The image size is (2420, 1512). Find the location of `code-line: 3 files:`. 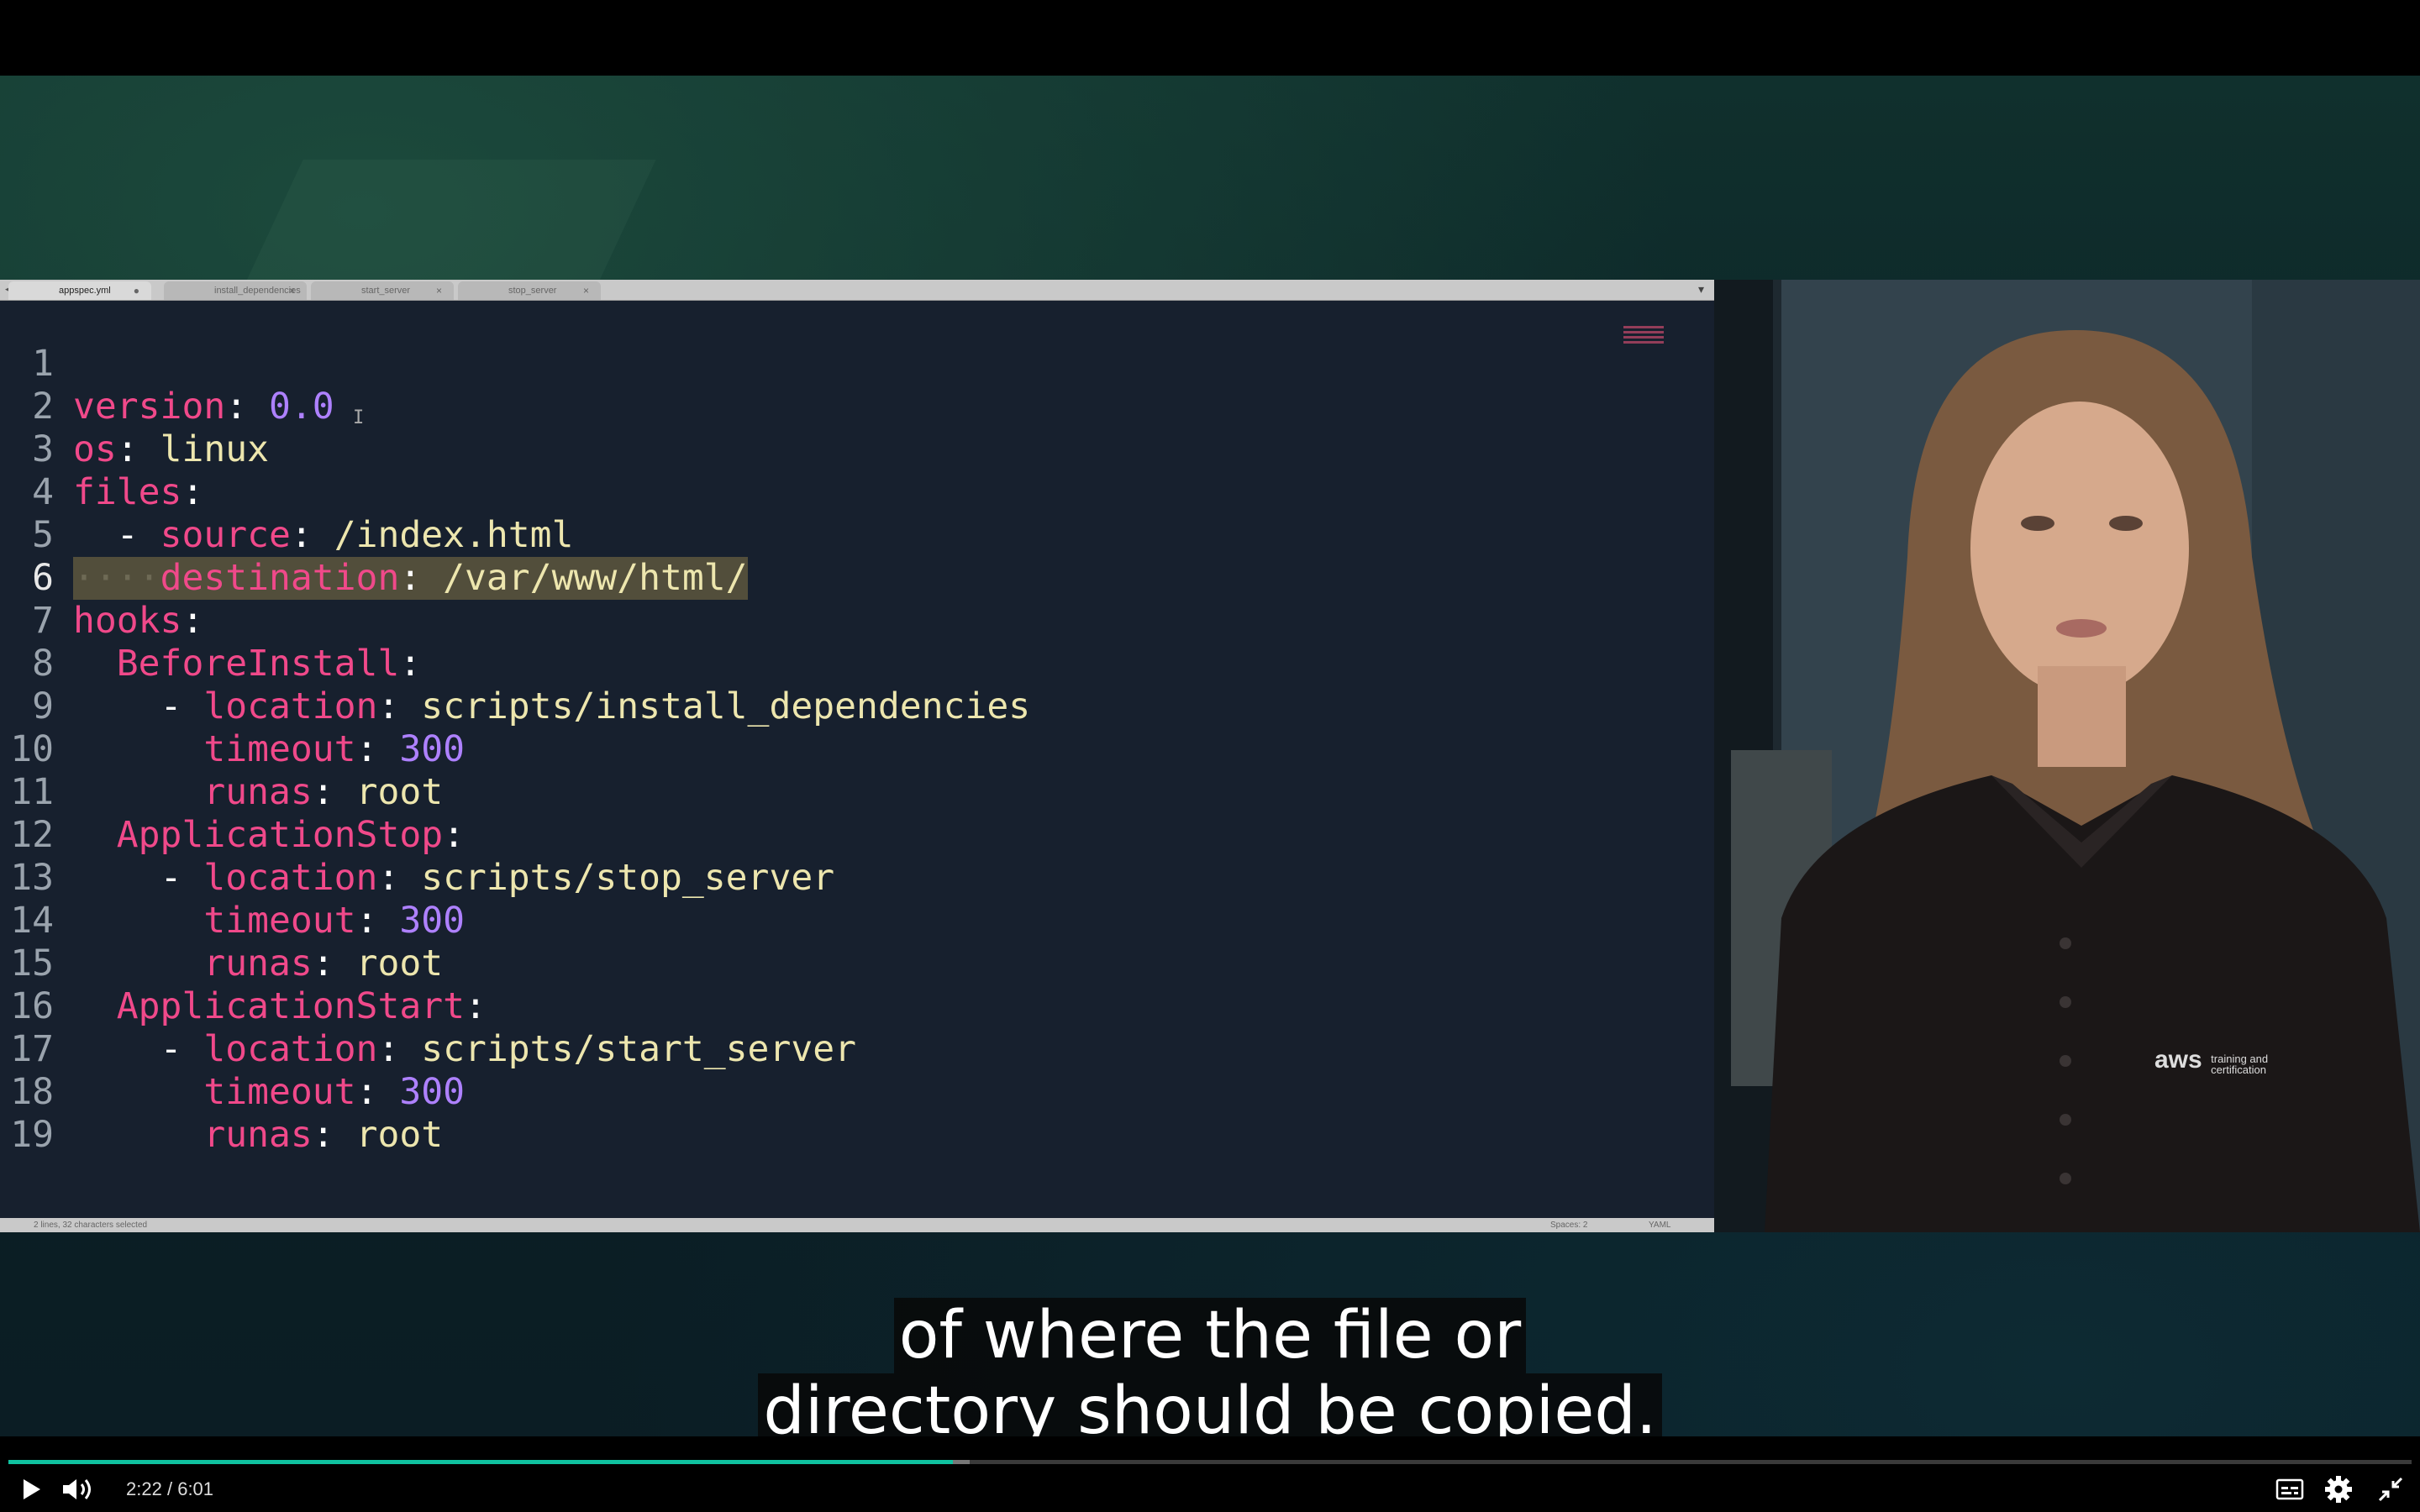

code-line: 3 files: is located at coordinates (857, 449).